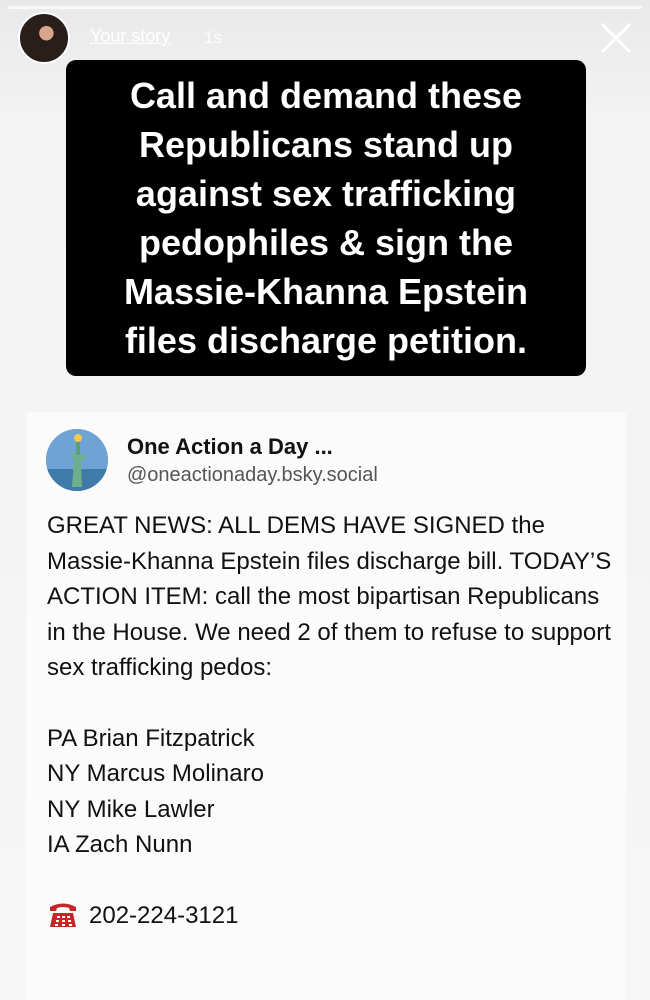 This screenshot has height=1000, width=650. I want to click on statue-of-liberty-icon, so click(77, 460).